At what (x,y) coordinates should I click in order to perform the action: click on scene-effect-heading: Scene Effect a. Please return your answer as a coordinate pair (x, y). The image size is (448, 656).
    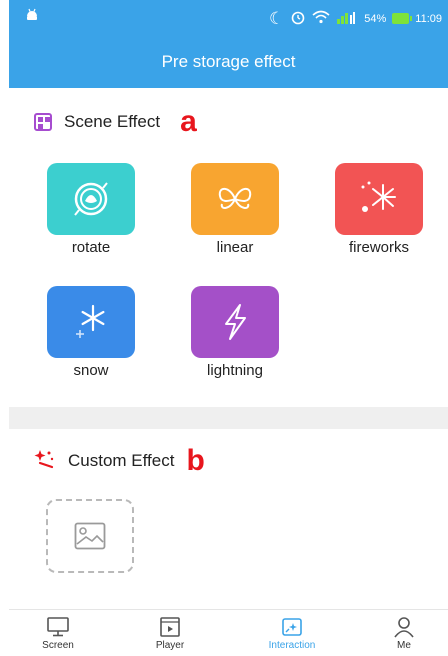
    Looking at the image, I should click on (115, 121).